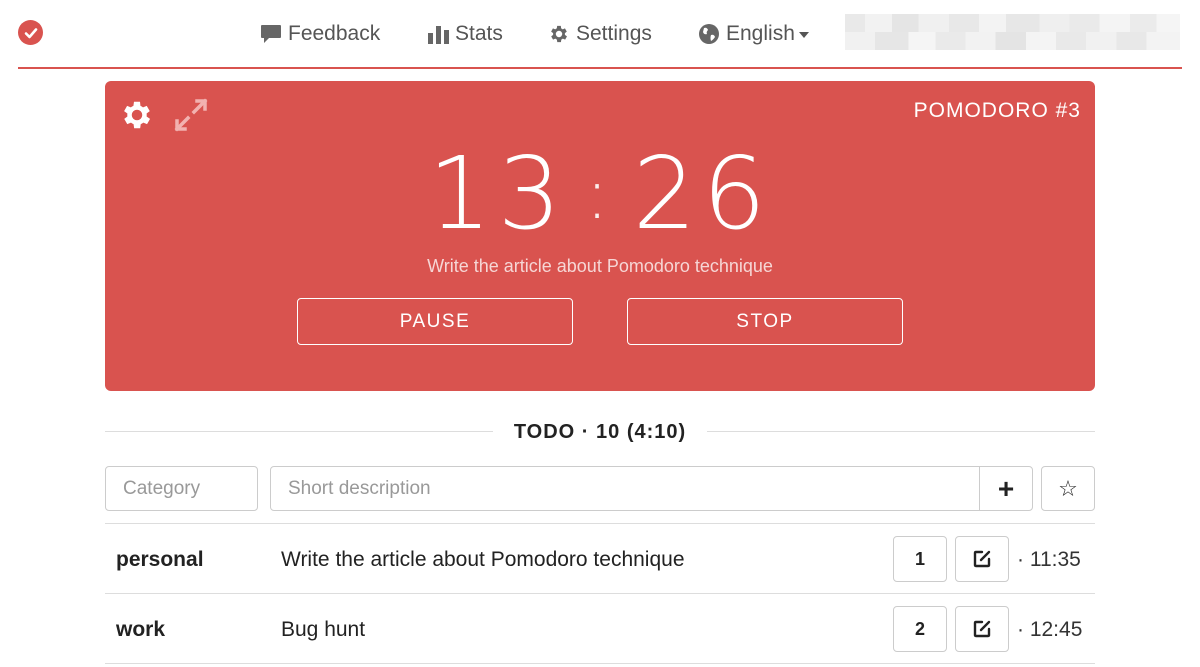 This screenshot has width=1200, height=667. I want to click on add-task-button: +, so click(1006, 488).